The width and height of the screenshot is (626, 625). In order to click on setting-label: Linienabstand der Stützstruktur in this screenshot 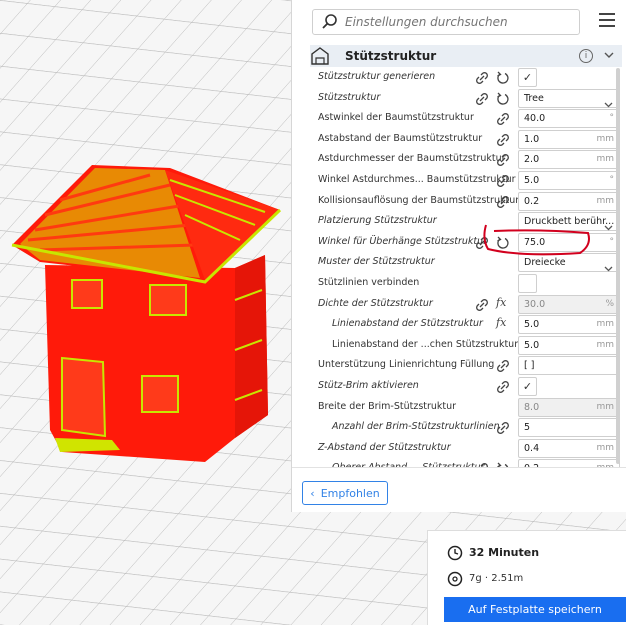, I will do `click(407, 324)`.